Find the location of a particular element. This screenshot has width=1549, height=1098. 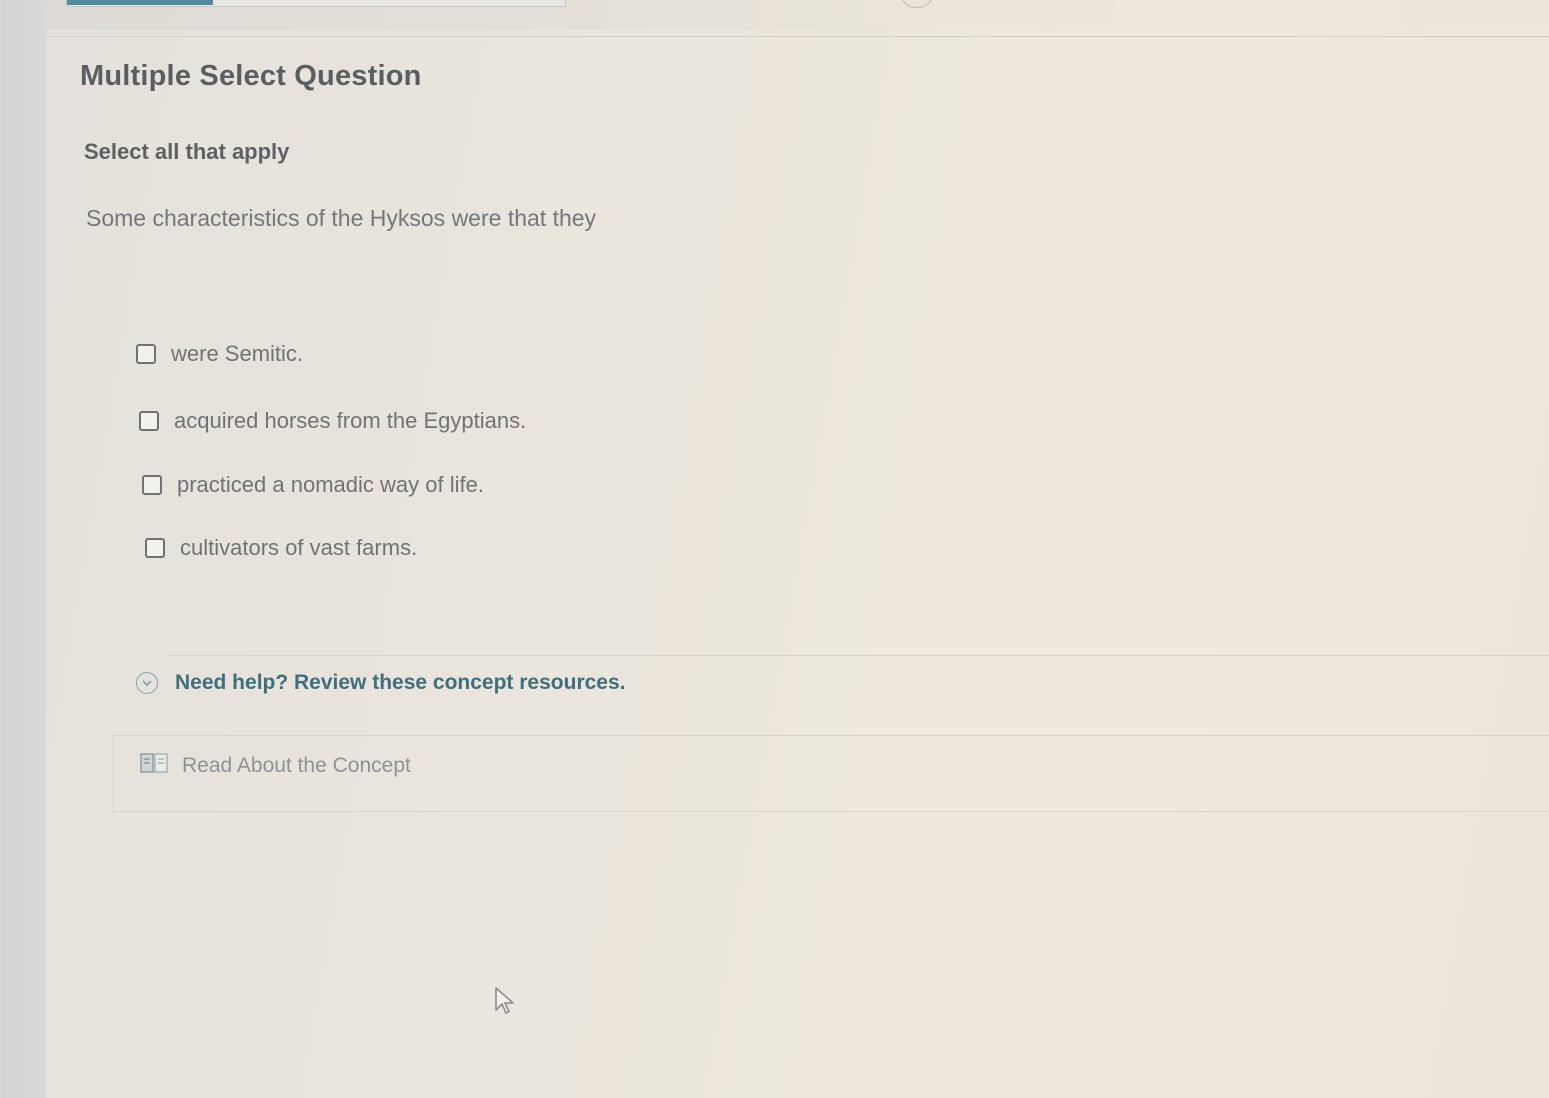

answer-option-4: cultivators of vast farms. is located at coordinates (281, 548).